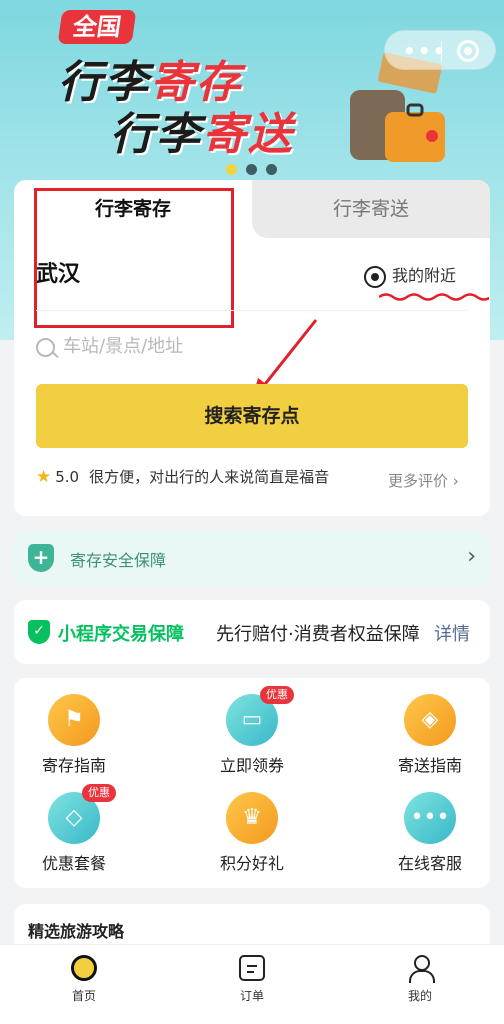  I want to click on guarantee-shield-icon: ✓, so click(39, 632).